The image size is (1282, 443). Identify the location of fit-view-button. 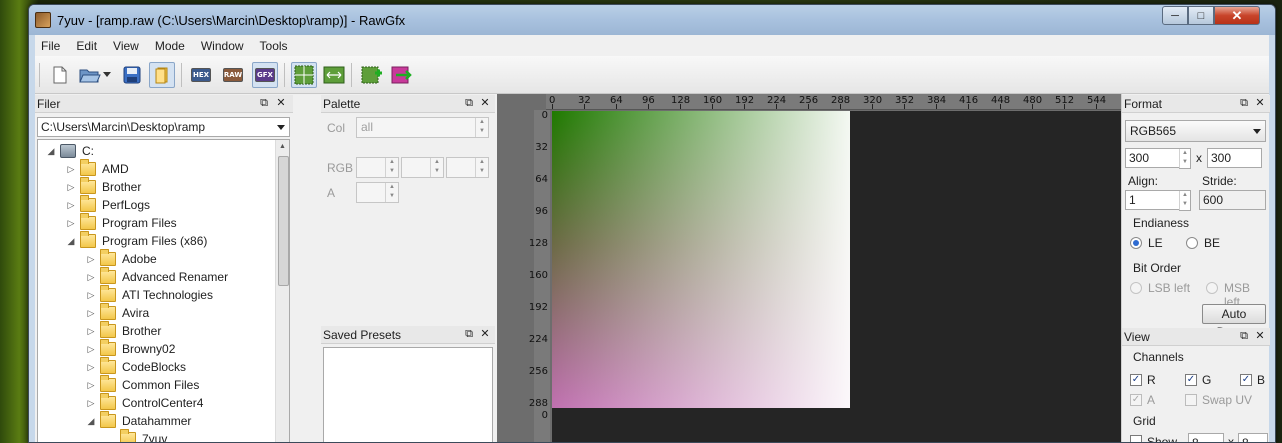
(334, 75).